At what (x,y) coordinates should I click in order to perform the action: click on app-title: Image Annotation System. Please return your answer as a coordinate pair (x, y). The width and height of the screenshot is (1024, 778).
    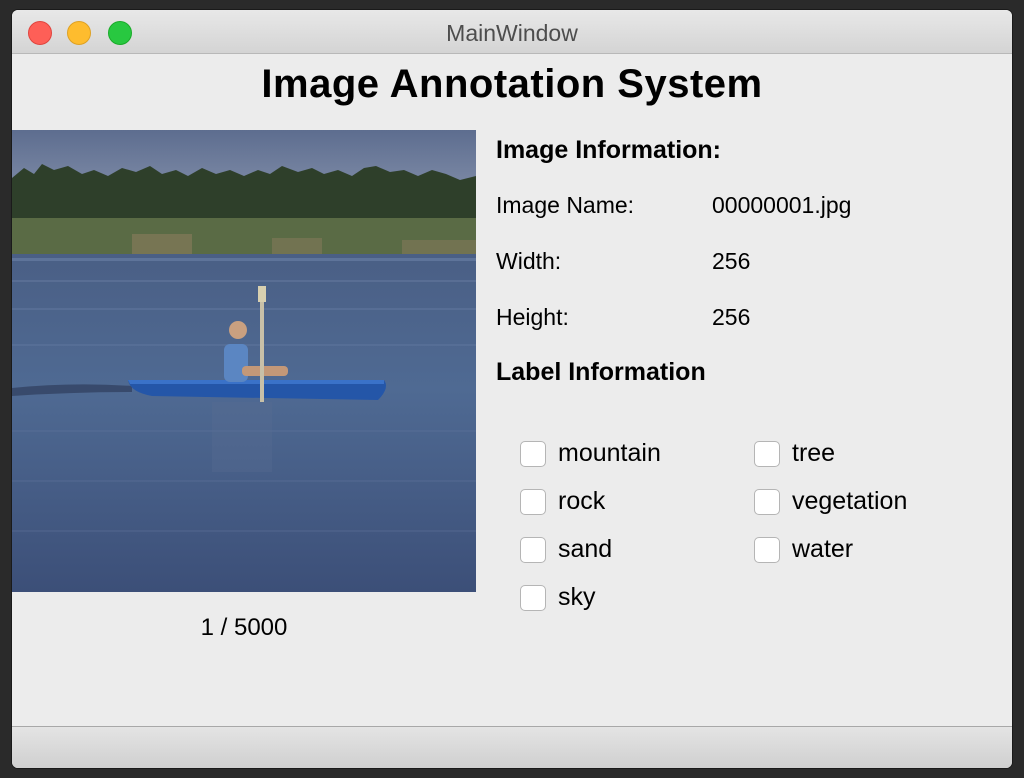
    Looking at the image, I should click on (512, 84).